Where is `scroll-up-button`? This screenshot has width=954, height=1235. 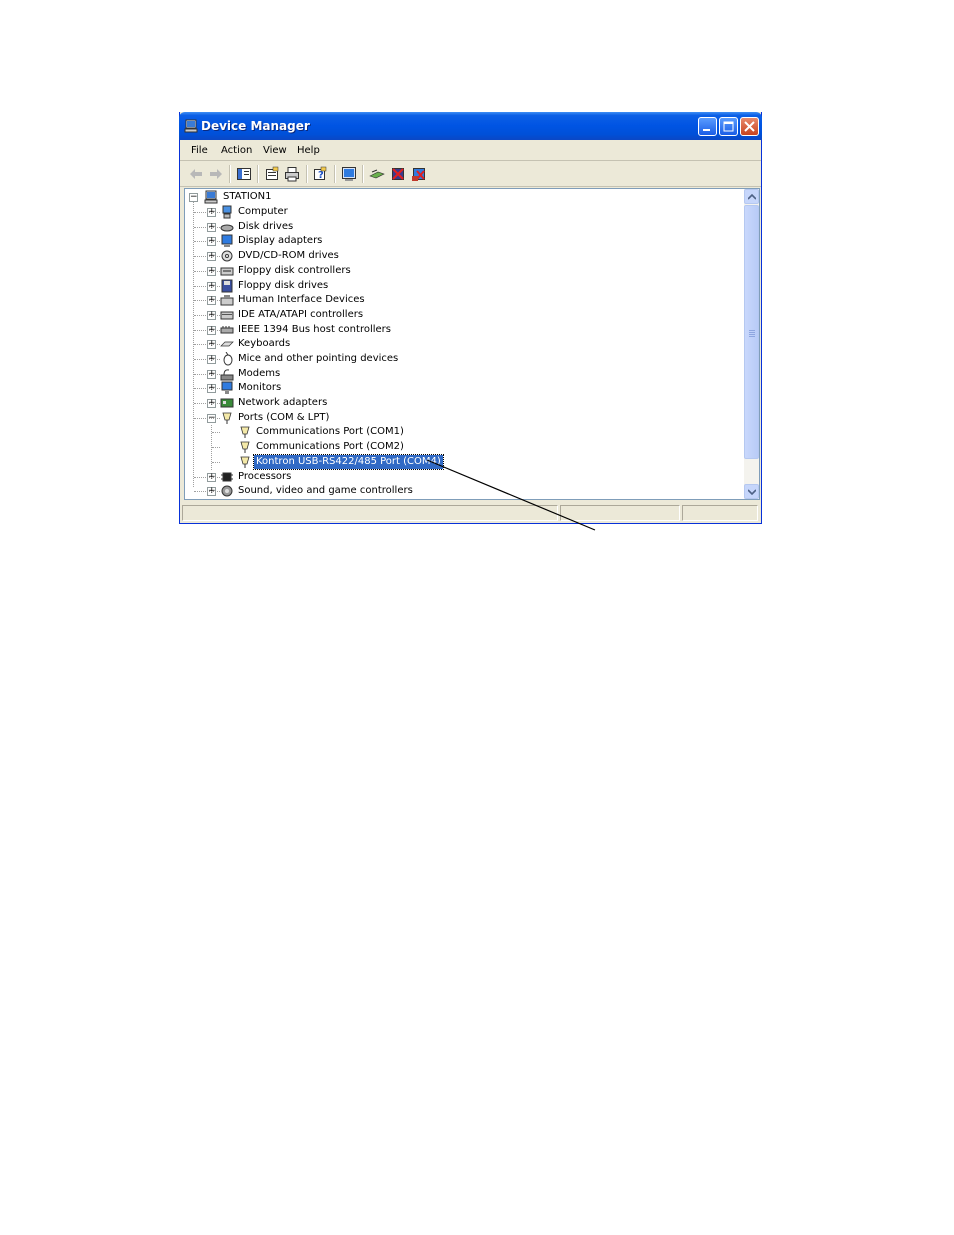
scroll-up-button is located at coordinates (751, 196).